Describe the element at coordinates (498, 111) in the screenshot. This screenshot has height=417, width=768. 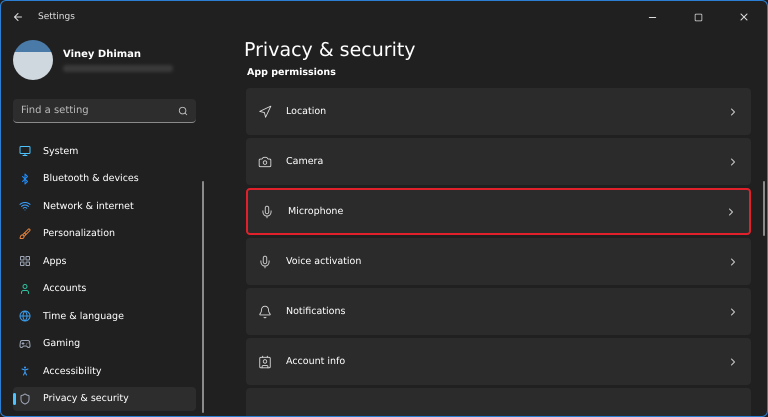
I see `settings-row: Location` at that location.